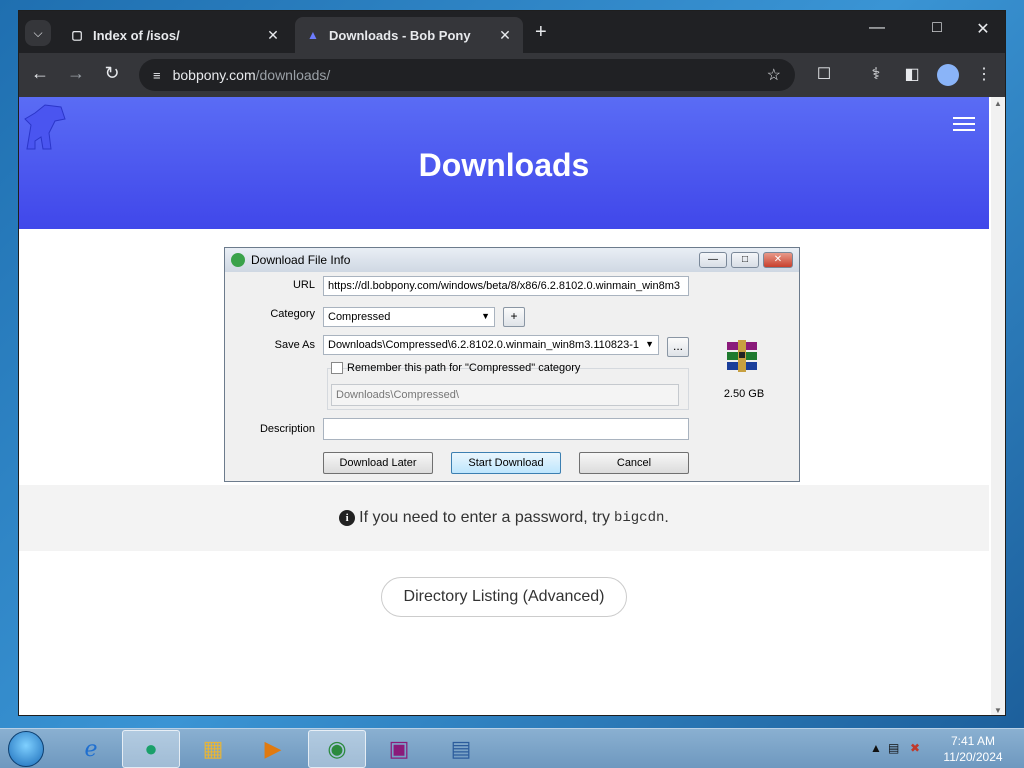 This screenshot has width=1024, height=768. What do you see at coordinates (337, 749) in the screenshot?
I see `idm-taskbar-icon: ◉` at bounding box center [337, 749].